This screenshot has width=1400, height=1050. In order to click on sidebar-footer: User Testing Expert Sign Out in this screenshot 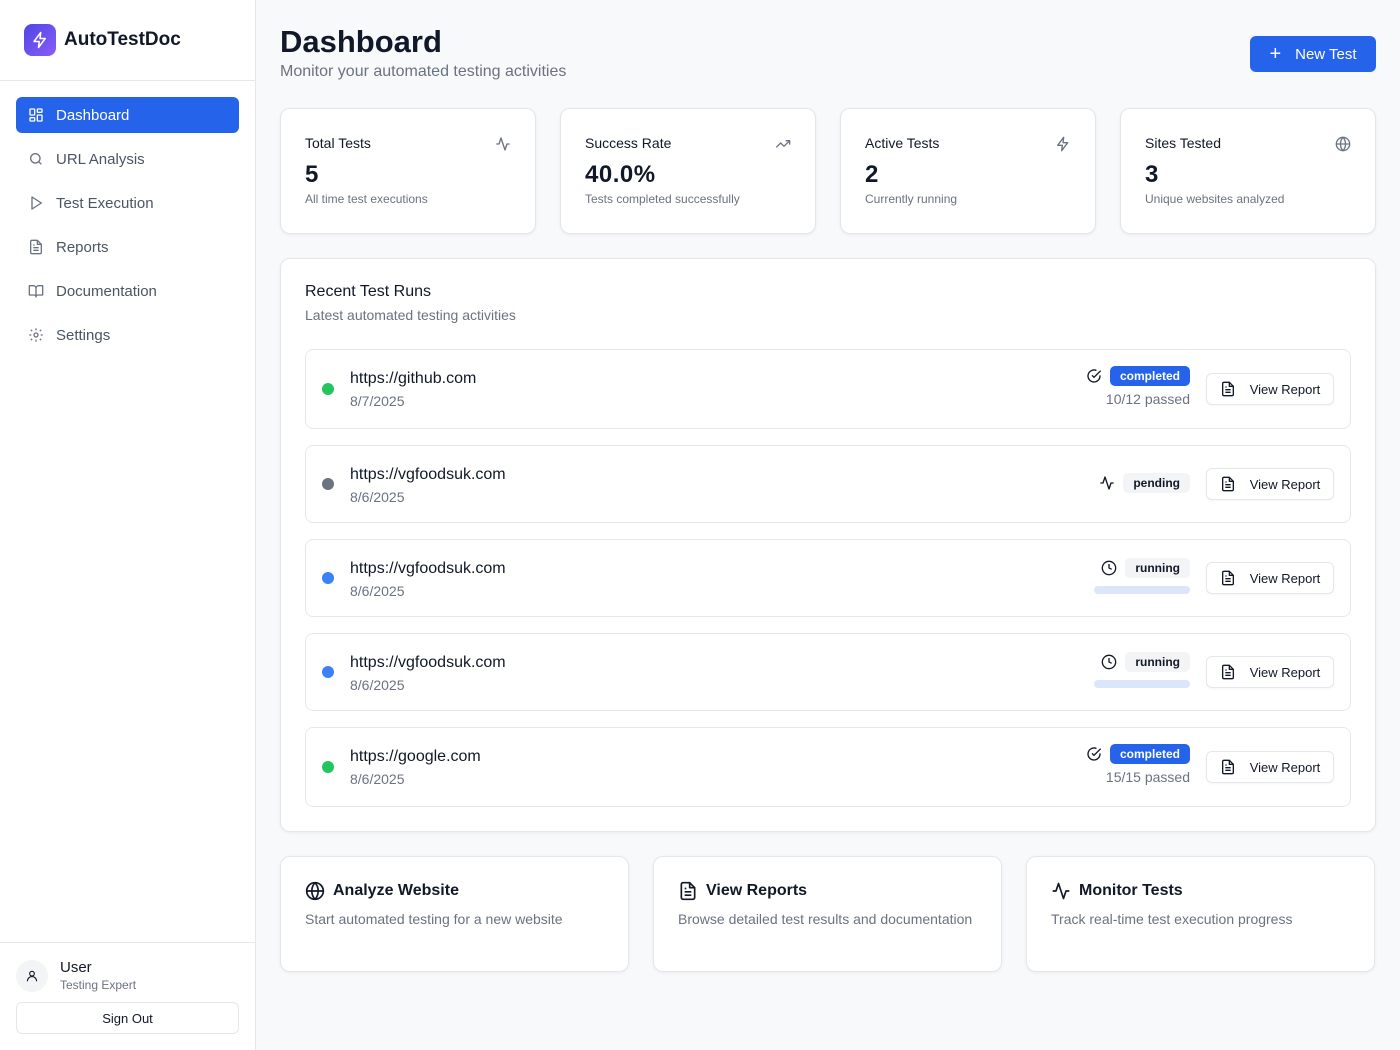, I will do `click(127, 996)`.